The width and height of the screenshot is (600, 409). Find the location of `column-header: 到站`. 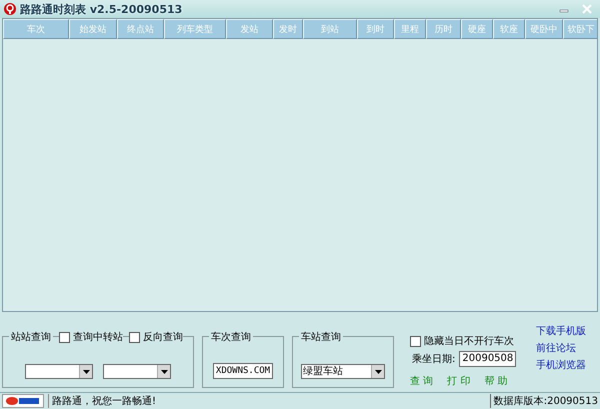

column-header: 到站 is located at coordinates (330, 29).